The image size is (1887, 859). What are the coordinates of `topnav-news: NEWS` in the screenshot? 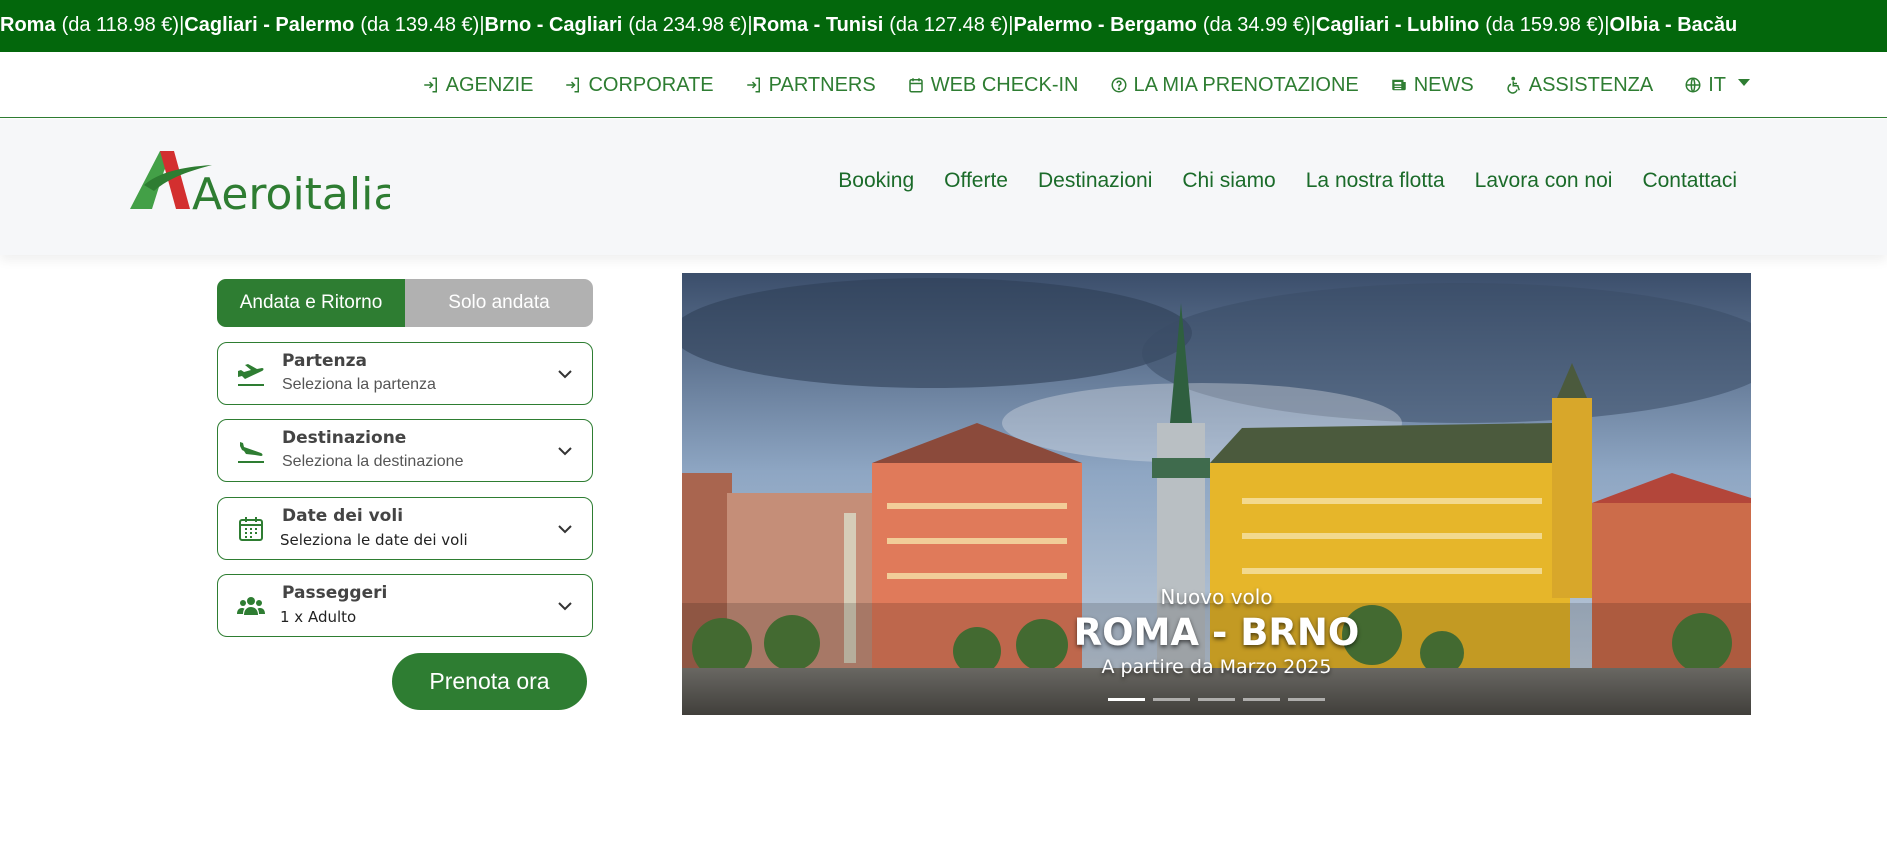 It's located at (1432, 85).